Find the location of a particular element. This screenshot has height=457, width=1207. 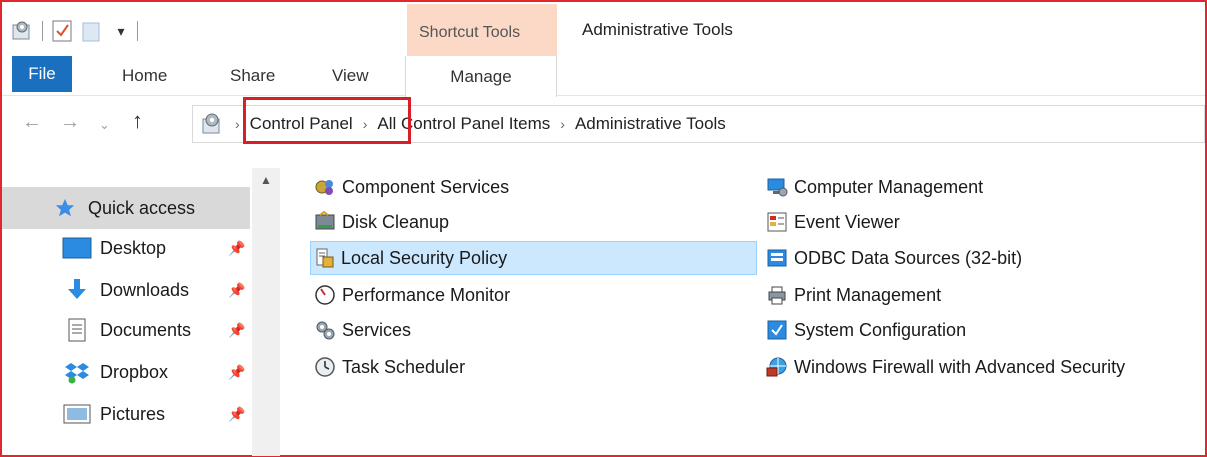

list-item-event-viewer: Event Viewer is located at coordinates (832, 222).